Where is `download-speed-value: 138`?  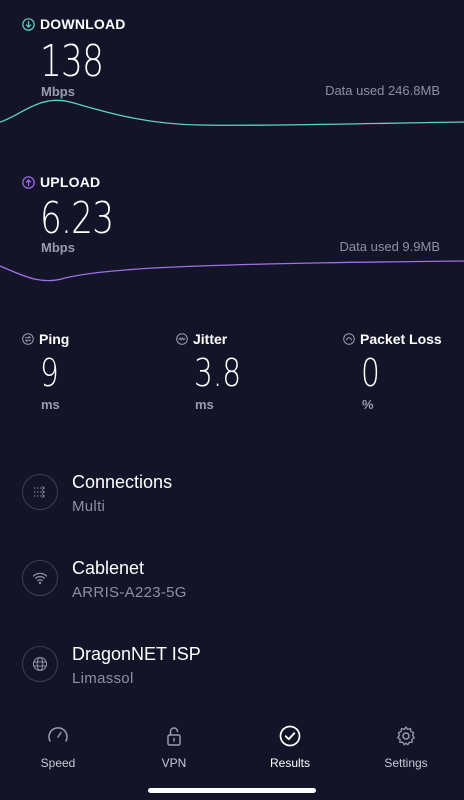 download-speed-value: 138 is located at coordinates (72, 61).